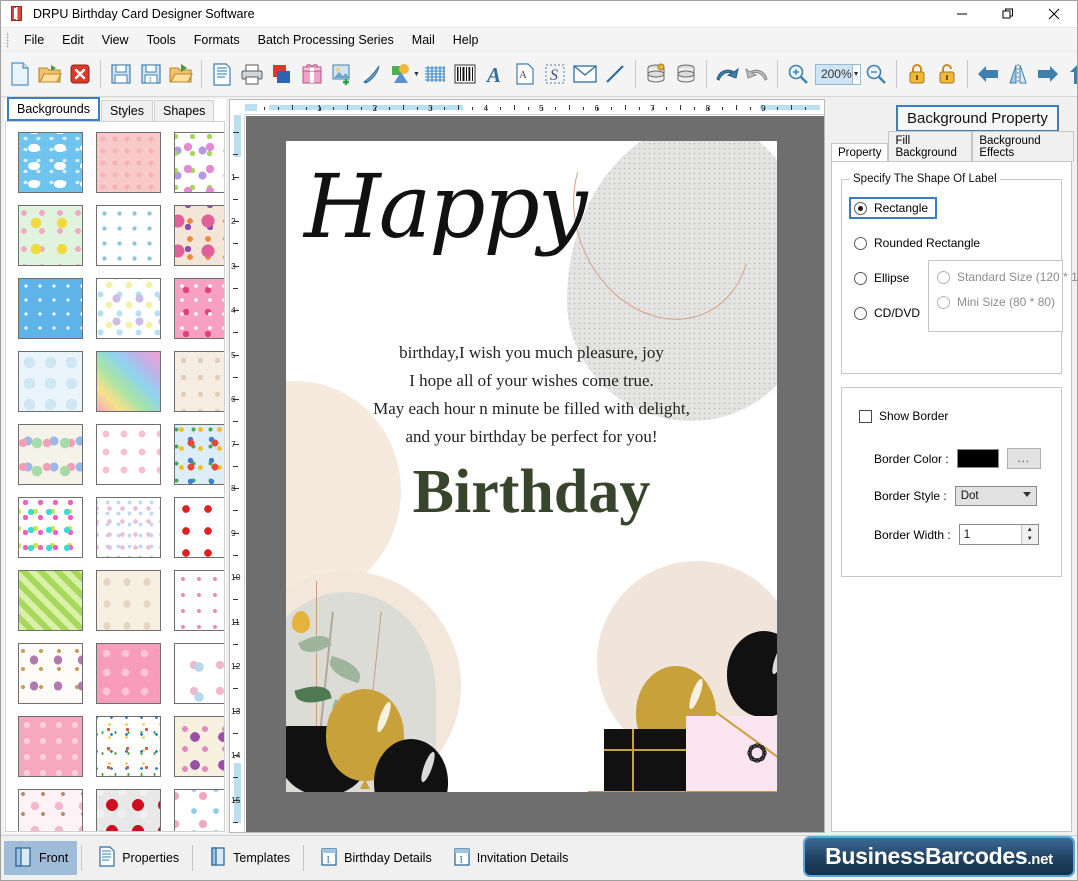 Image resolution: width=1078 pixels, height=881 pixels. What do you see at coordinates (1070, 74) in the screenshot?
I see `align-top-icon` at bounding box center [1070, 74].